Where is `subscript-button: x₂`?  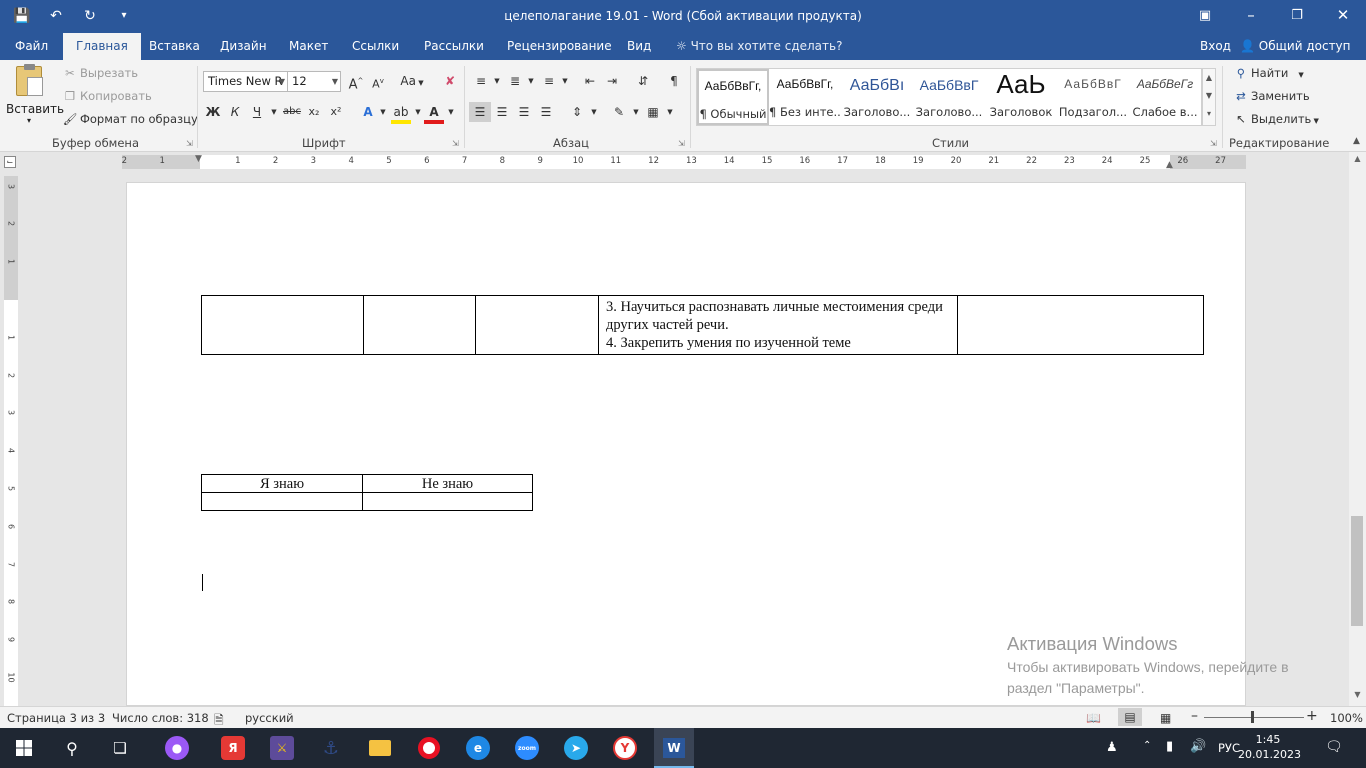
subscript-button: x₂ is located at coordinates (314, 112).